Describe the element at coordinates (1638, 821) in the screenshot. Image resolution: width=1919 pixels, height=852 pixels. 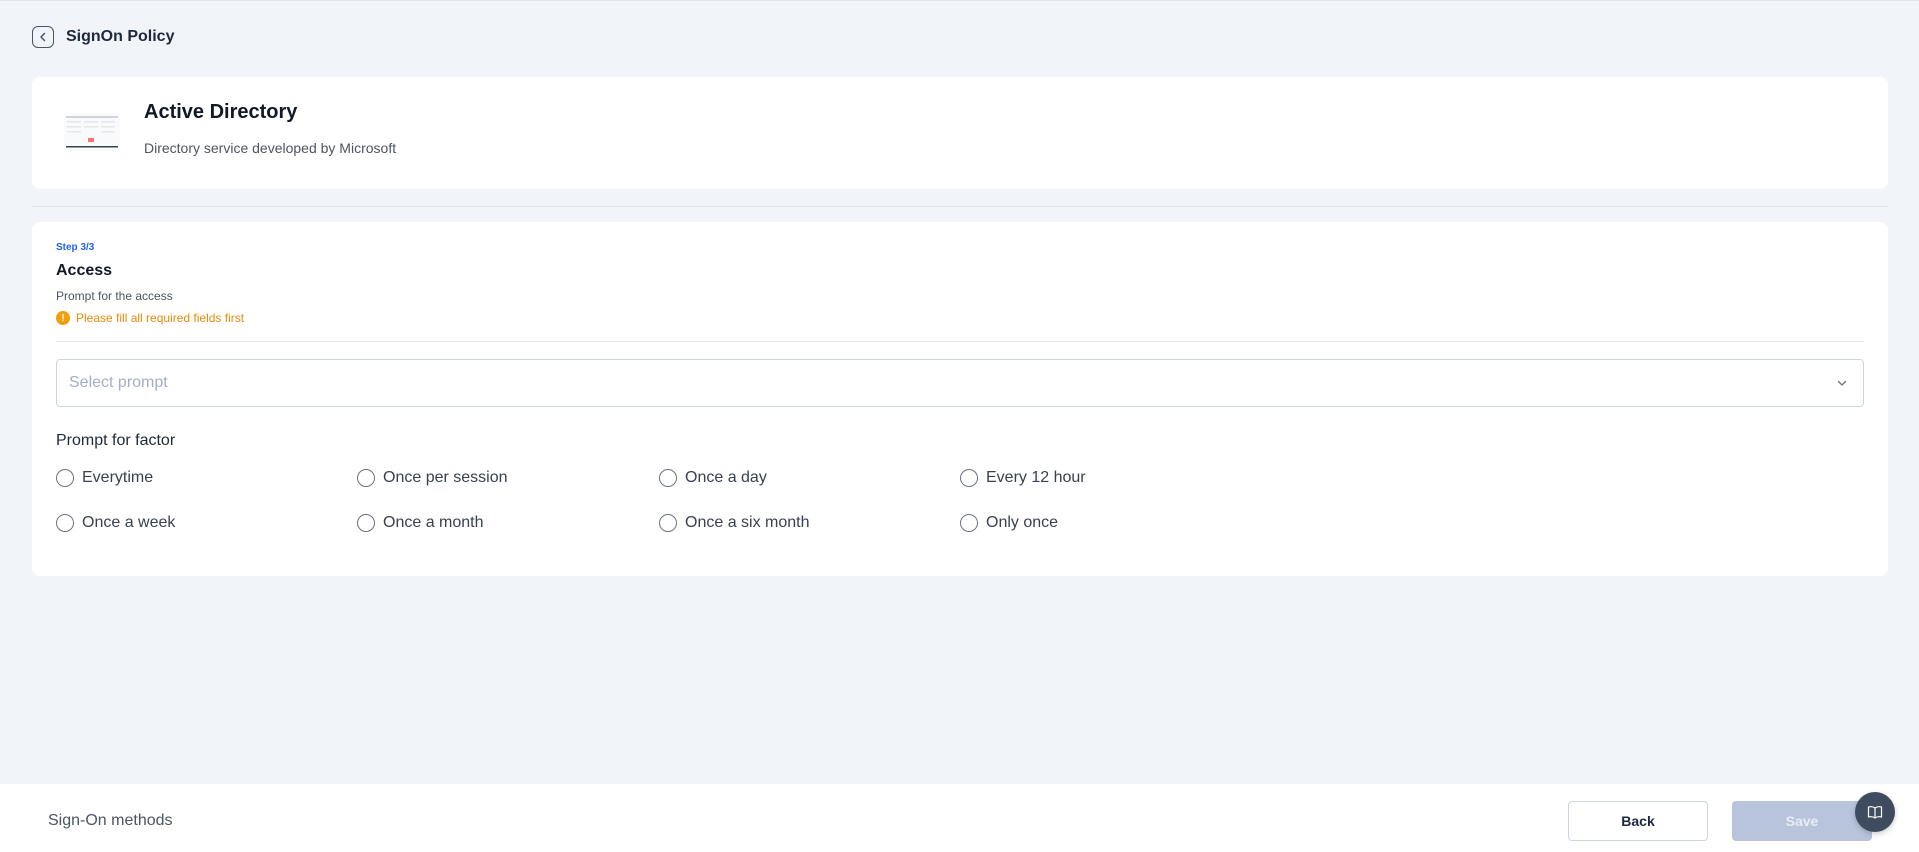
I see `back-button: Back` at that location.